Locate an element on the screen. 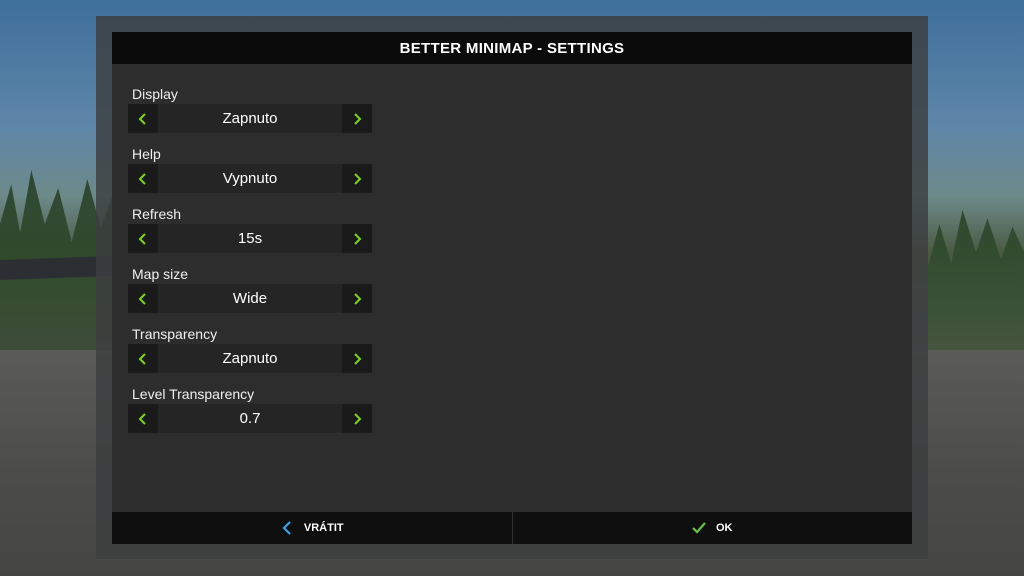 Image resolution: width=1024 pixels, height=576 pixels. refresh-prev-button is located at coordinates (143, 238).